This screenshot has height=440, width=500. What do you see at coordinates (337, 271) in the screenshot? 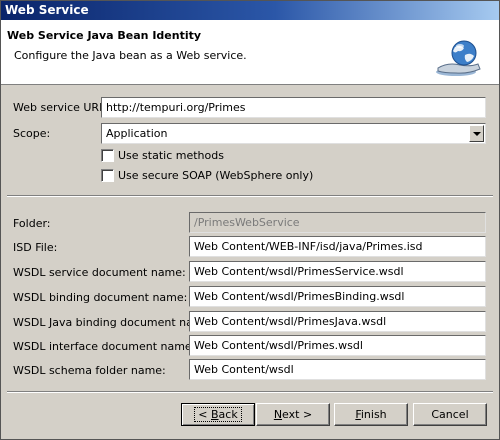
I see `wsdl-service-input: Web Content/wsdl/PrimesService.wsdl` at bounding box center [337, 271].